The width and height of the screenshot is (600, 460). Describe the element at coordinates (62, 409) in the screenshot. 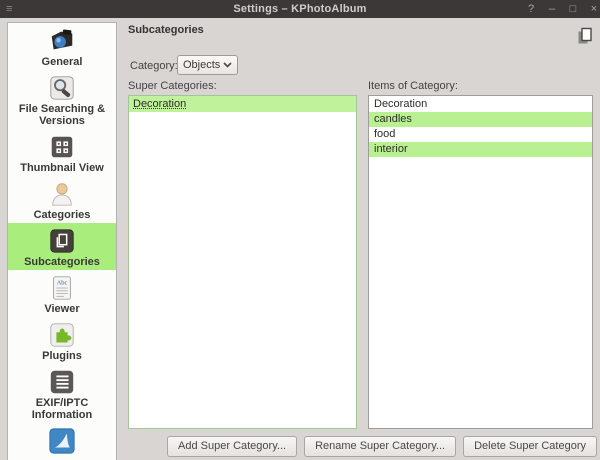

I see `sidebar-item-label: EXIF/IPTC Information` at that location.